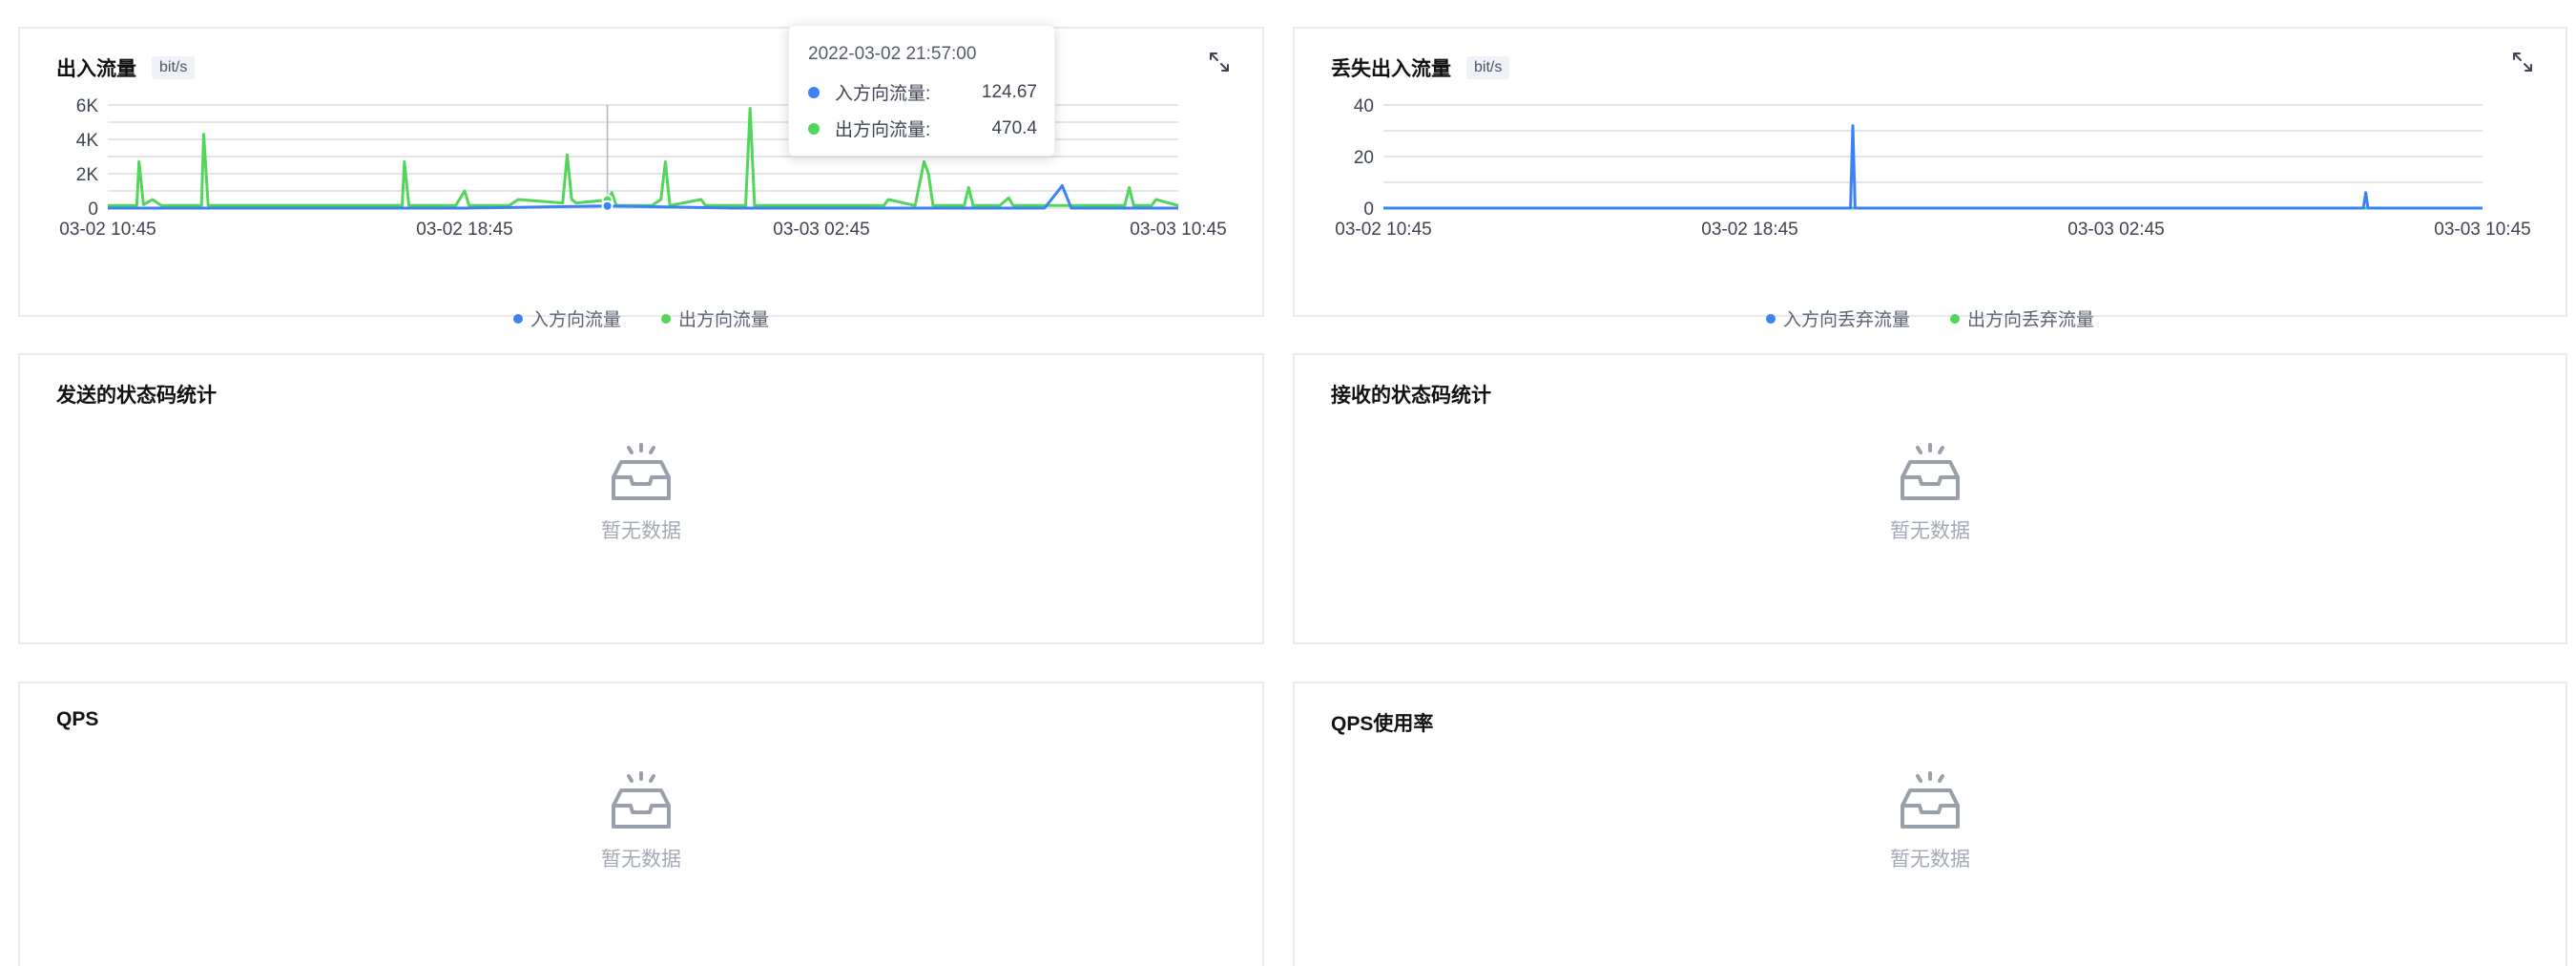 The height and width of the screenshot is (966, 2576). Describe the element at coordinates (2031, 320) in the screenshot. I see `legend-label-outbound-drop: 出方向丢弃流量` at that location.